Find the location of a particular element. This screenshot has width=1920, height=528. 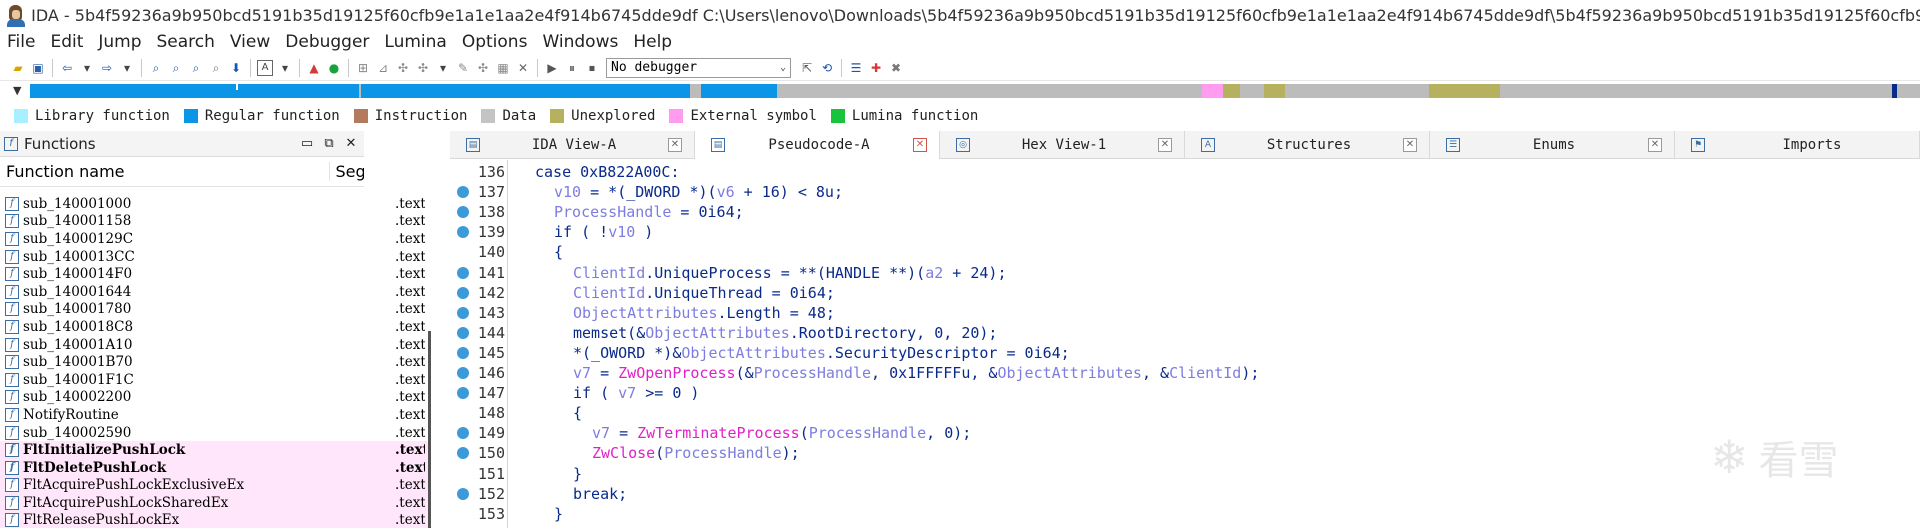

step-icon: ⇱ is located at coordinates (807, 68).